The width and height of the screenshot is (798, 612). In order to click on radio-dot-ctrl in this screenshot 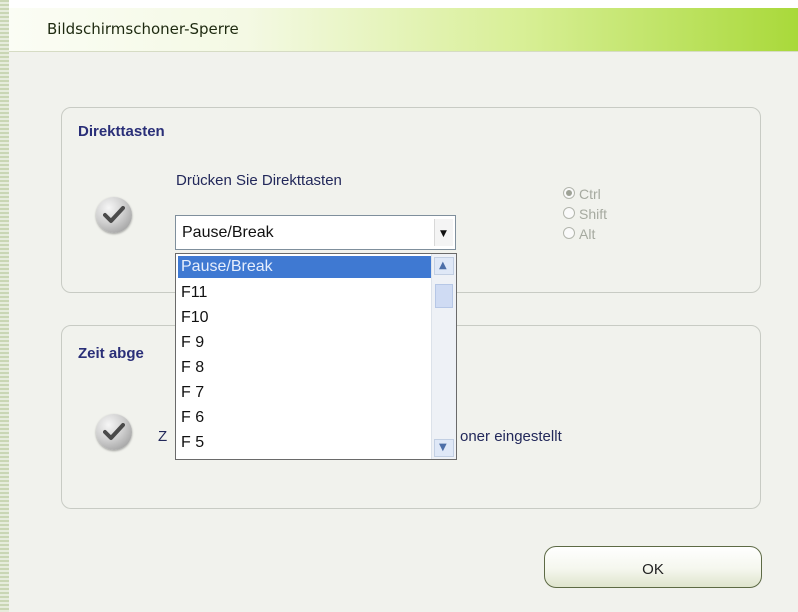, I will do `click(569, 193)`.